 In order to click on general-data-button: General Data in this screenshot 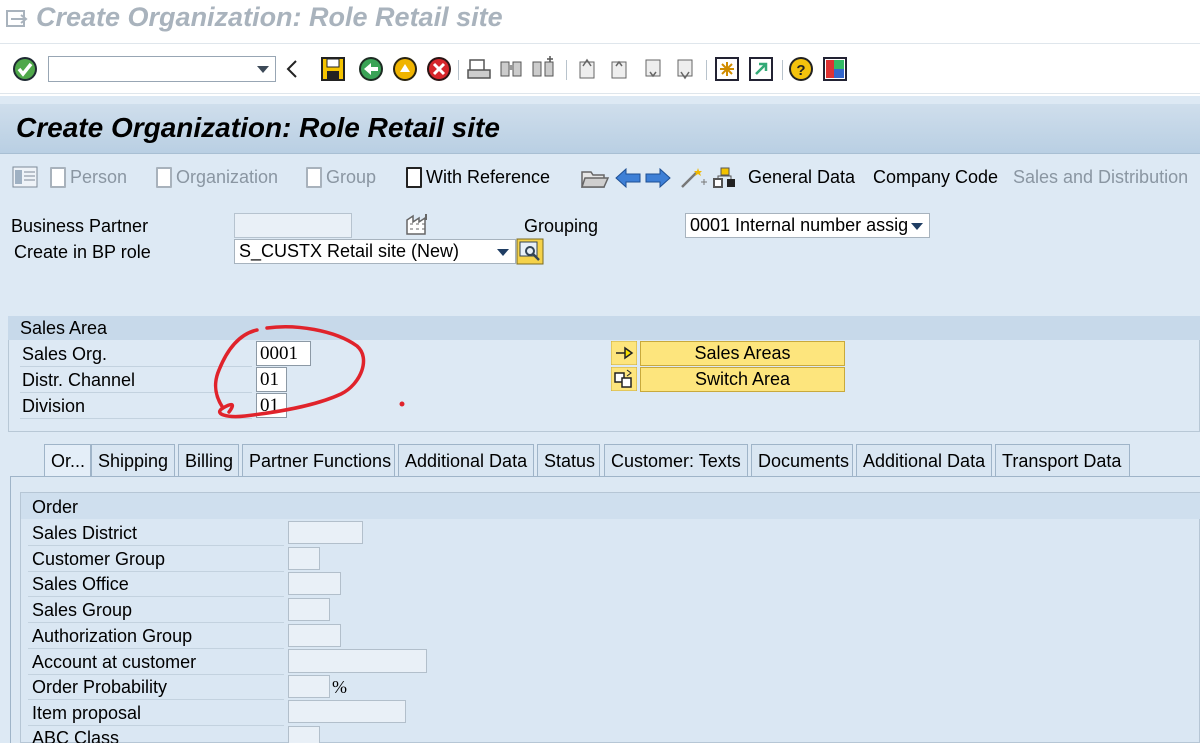, I will do `click(801, 177)`.